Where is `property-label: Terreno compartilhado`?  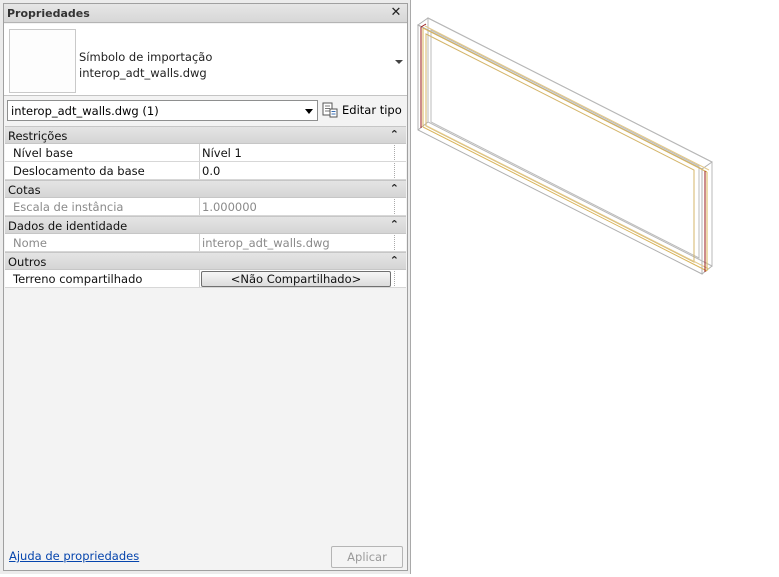 property-label: Terreno compartilhado is located at coordinates (78, 279).